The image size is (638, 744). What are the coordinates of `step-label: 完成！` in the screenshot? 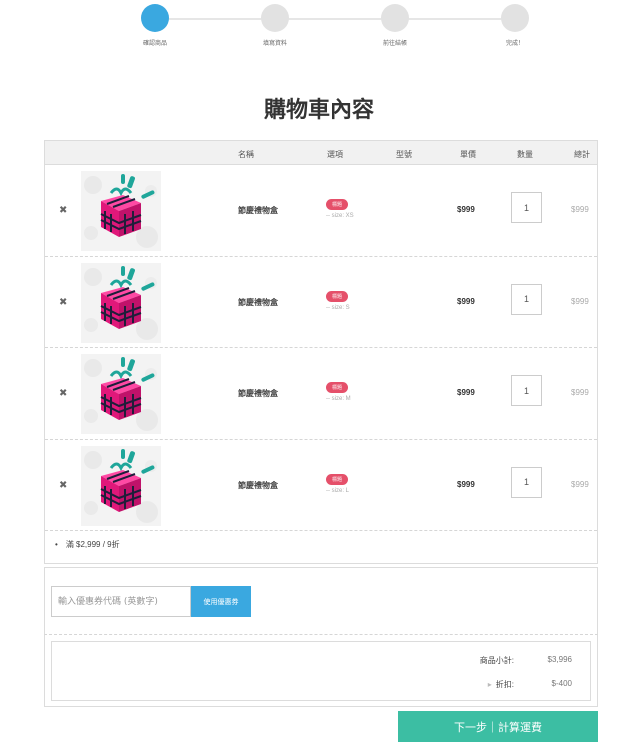 It's located at (514, 44).